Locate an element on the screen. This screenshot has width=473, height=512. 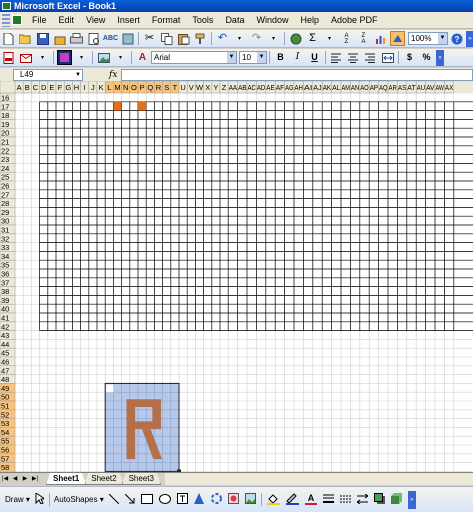
line-icon is located at coordinates (114, 499).